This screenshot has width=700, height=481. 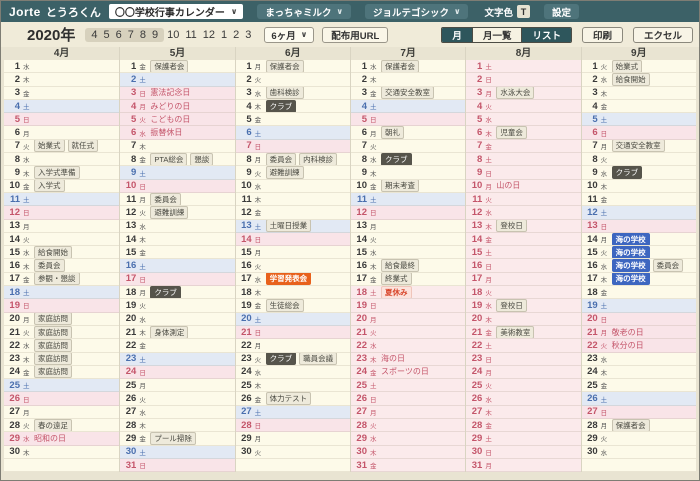 What do you see at coordinates (62, 332) in the screenshot?
I see `day-row: 21 火家庭訪問` at bounding box center [62, 332].